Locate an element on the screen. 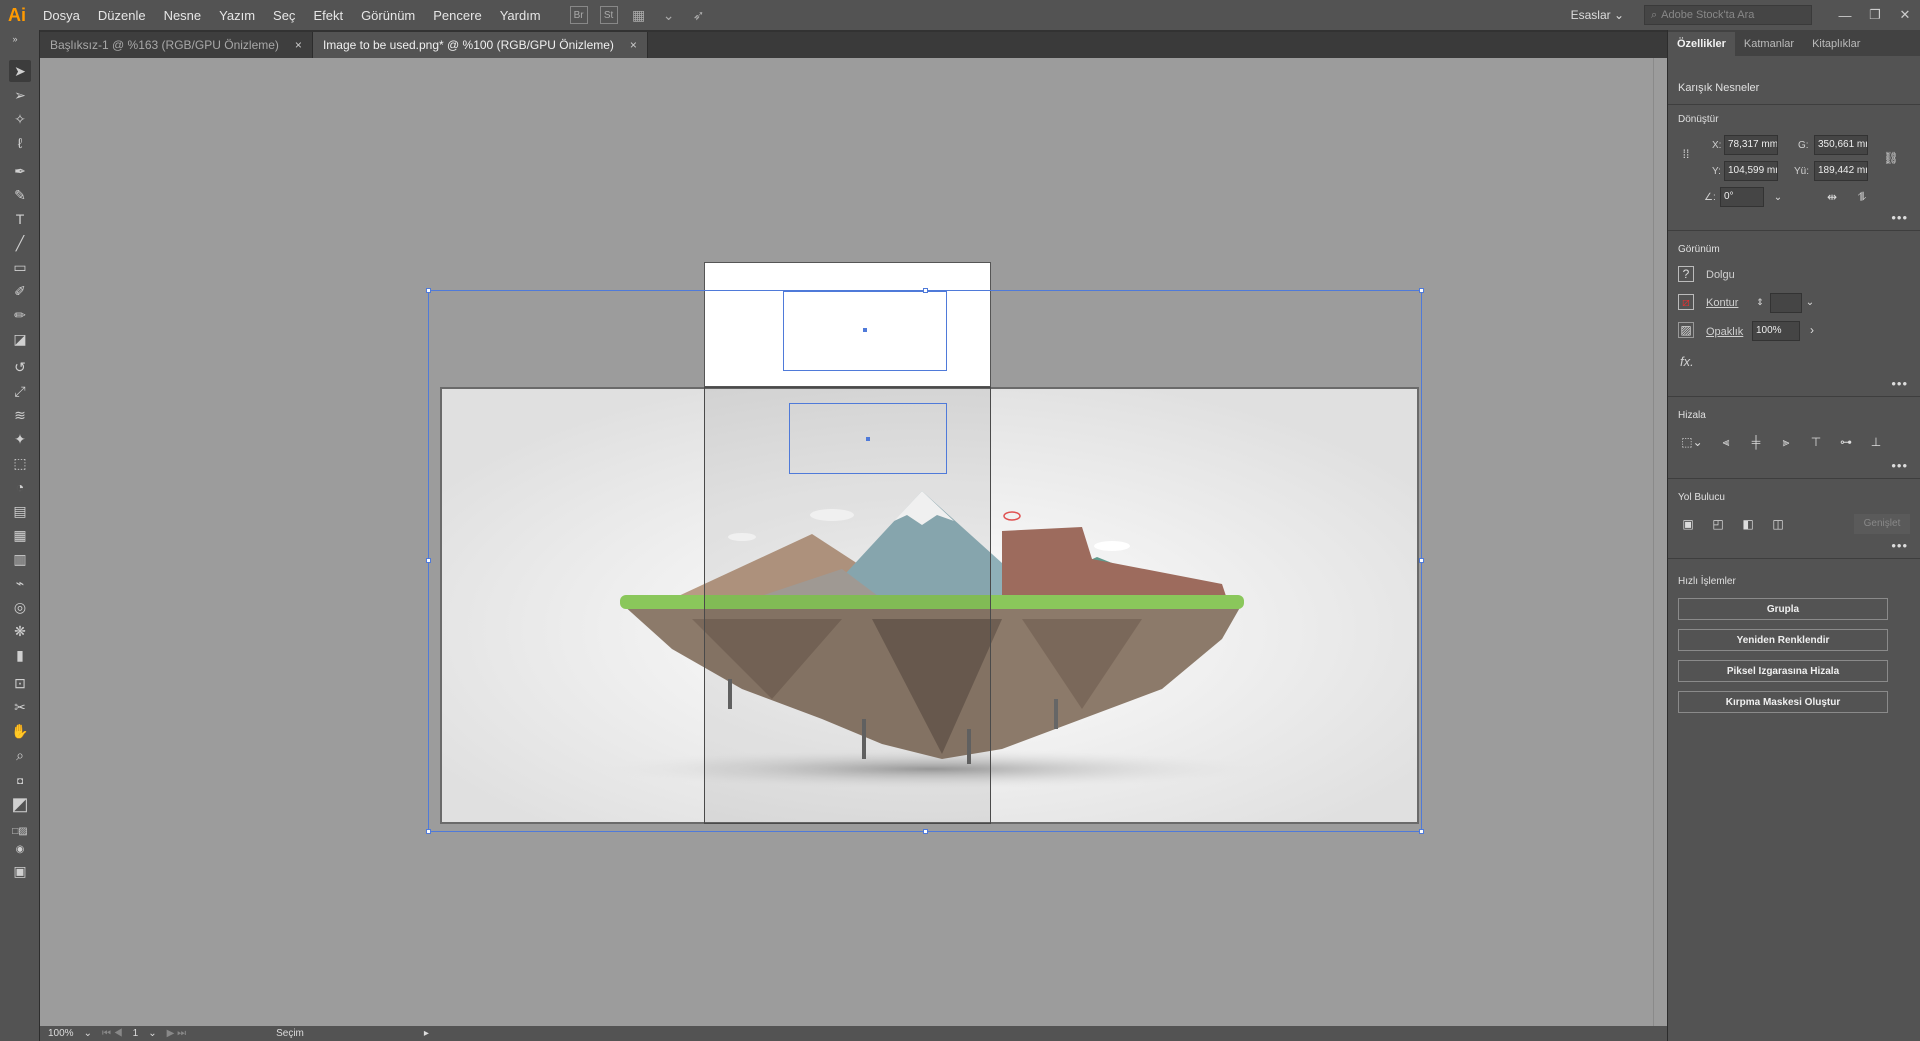  y-field: 104,599 mr is located at coordinates (1751, 171).